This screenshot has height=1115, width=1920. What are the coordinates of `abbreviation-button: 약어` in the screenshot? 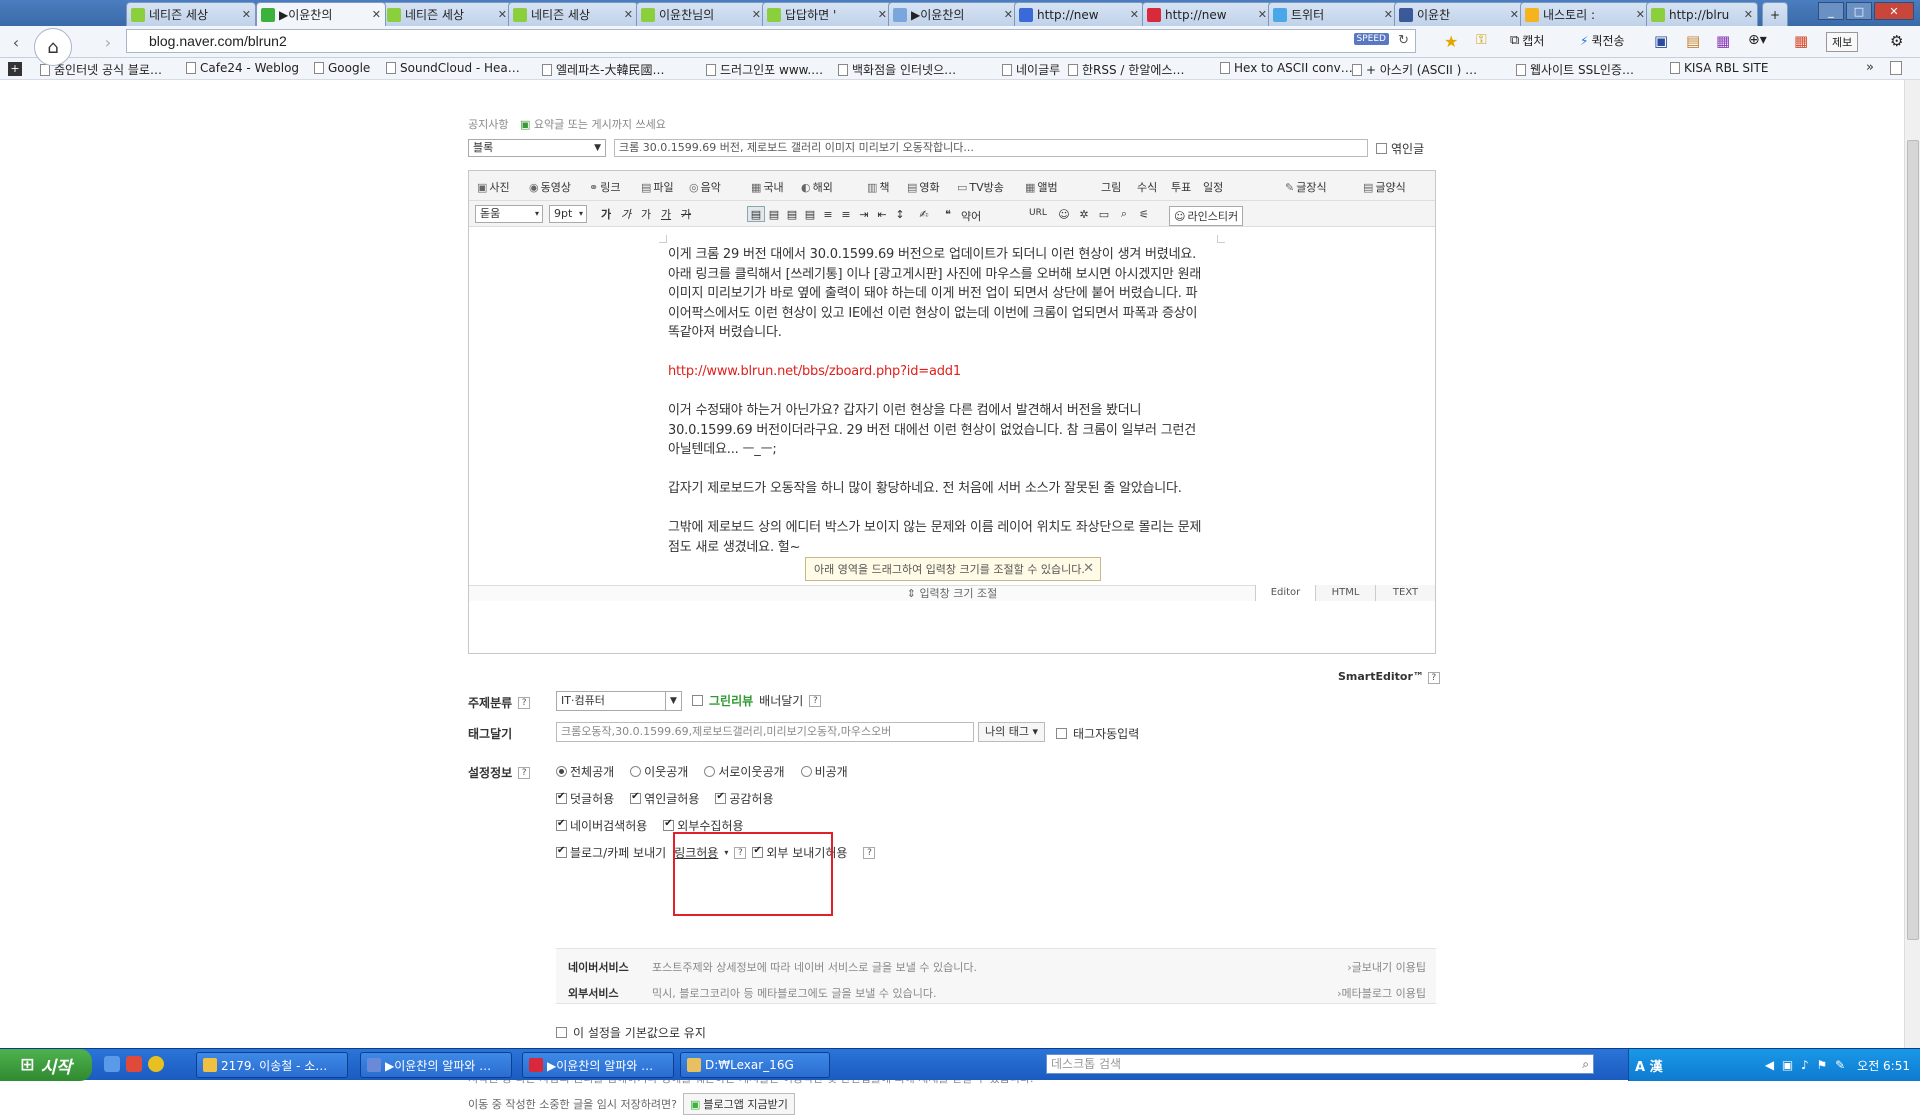 It's located at (971, 216).